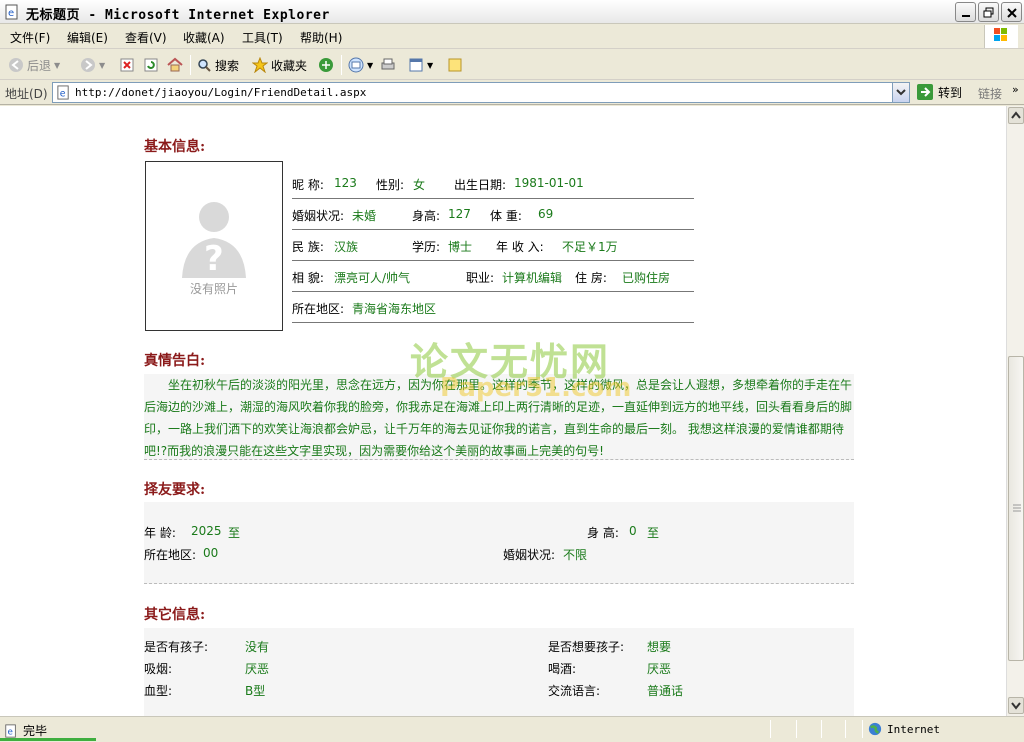 The image size is (1024, 742). I want to click on req-marital-value: 不限, so click(575, 555).